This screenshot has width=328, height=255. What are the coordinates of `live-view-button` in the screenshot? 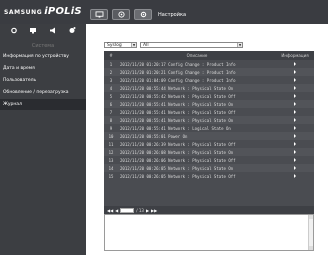 It's located at (99, 14).